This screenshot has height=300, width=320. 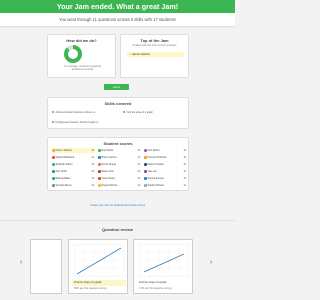 I want to click on question-review-title: Question review, so click(x=117, y=229).